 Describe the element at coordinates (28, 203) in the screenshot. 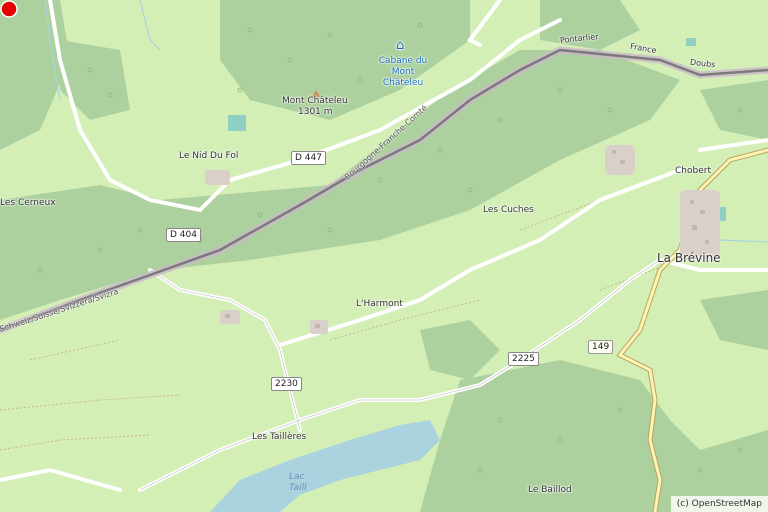

I see `les-cerneux-label: Les Cerneux` at that location.